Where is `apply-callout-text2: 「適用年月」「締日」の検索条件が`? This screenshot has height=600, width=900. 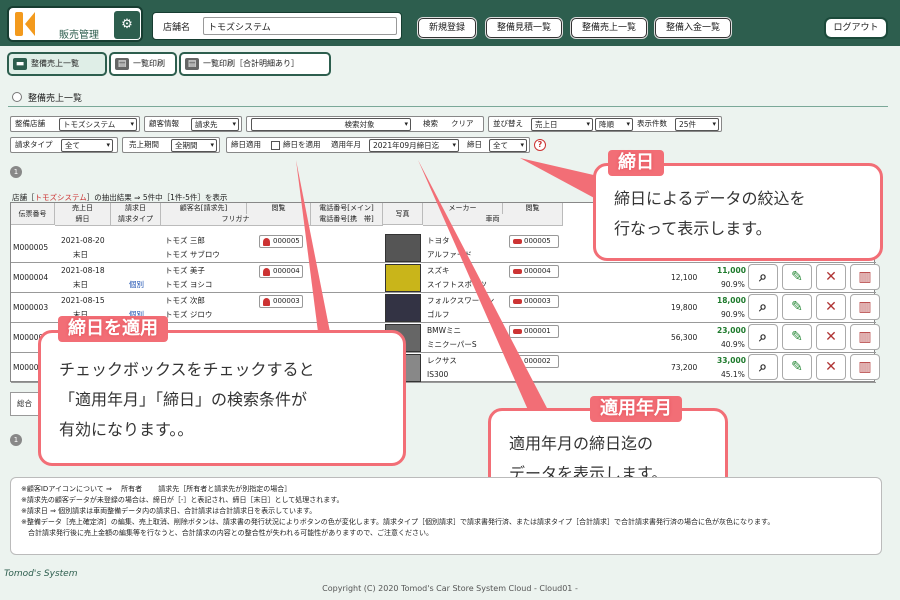 apply-callout-text2: 「適用年月」「締日」の検索条件が is located at coordinates (183, 399).